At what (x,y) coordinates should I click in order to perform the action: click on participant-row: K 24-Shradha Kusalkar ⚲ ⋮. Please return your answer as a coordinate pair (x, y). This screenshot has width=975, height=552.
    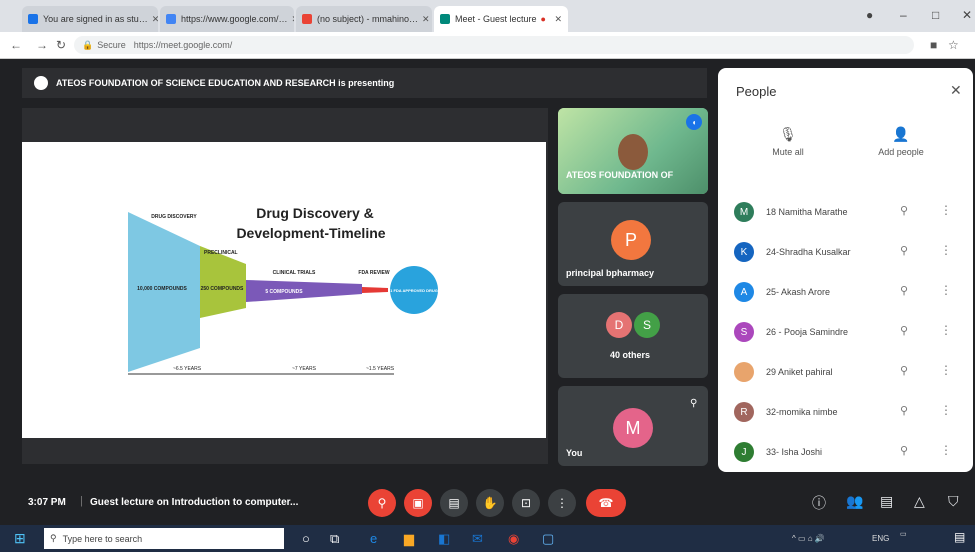
    Looking at the image, I should click on (845, 253).